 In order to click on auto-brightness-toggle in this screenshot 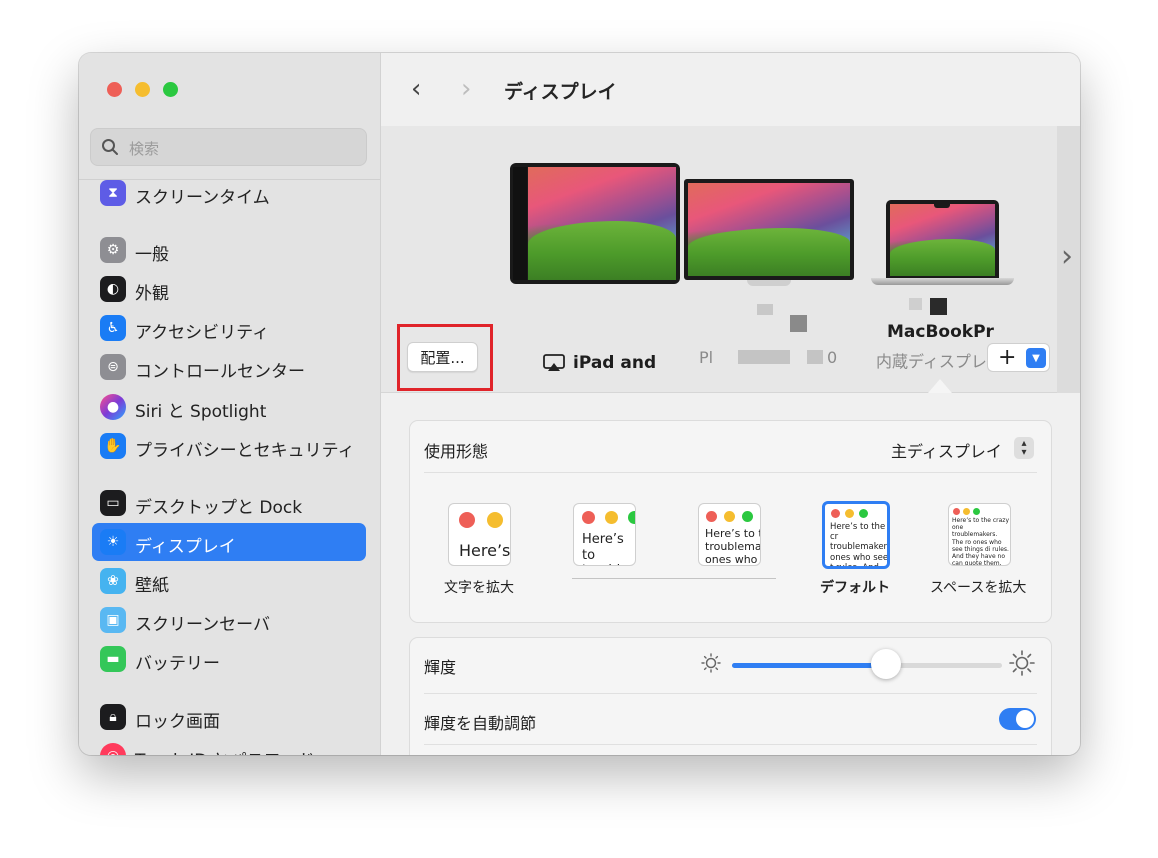, I will do `click(1017, 719)`.